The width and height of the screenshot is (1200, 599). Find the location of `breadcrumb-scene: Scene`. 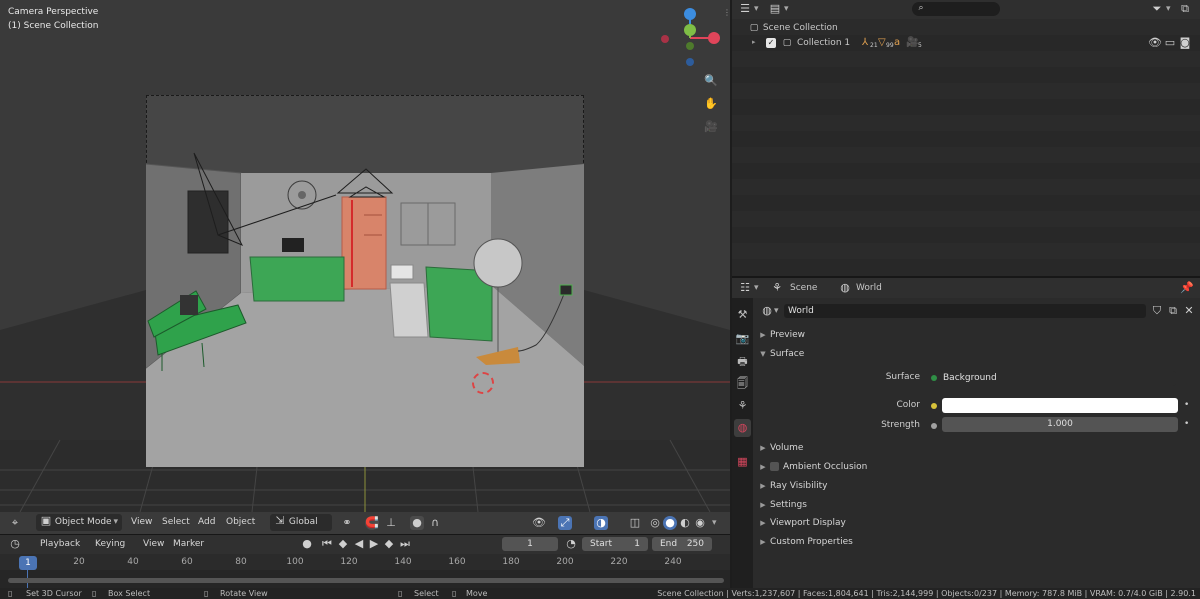

breadcrumb-scene: Scene is located at coordinates (803, 288).